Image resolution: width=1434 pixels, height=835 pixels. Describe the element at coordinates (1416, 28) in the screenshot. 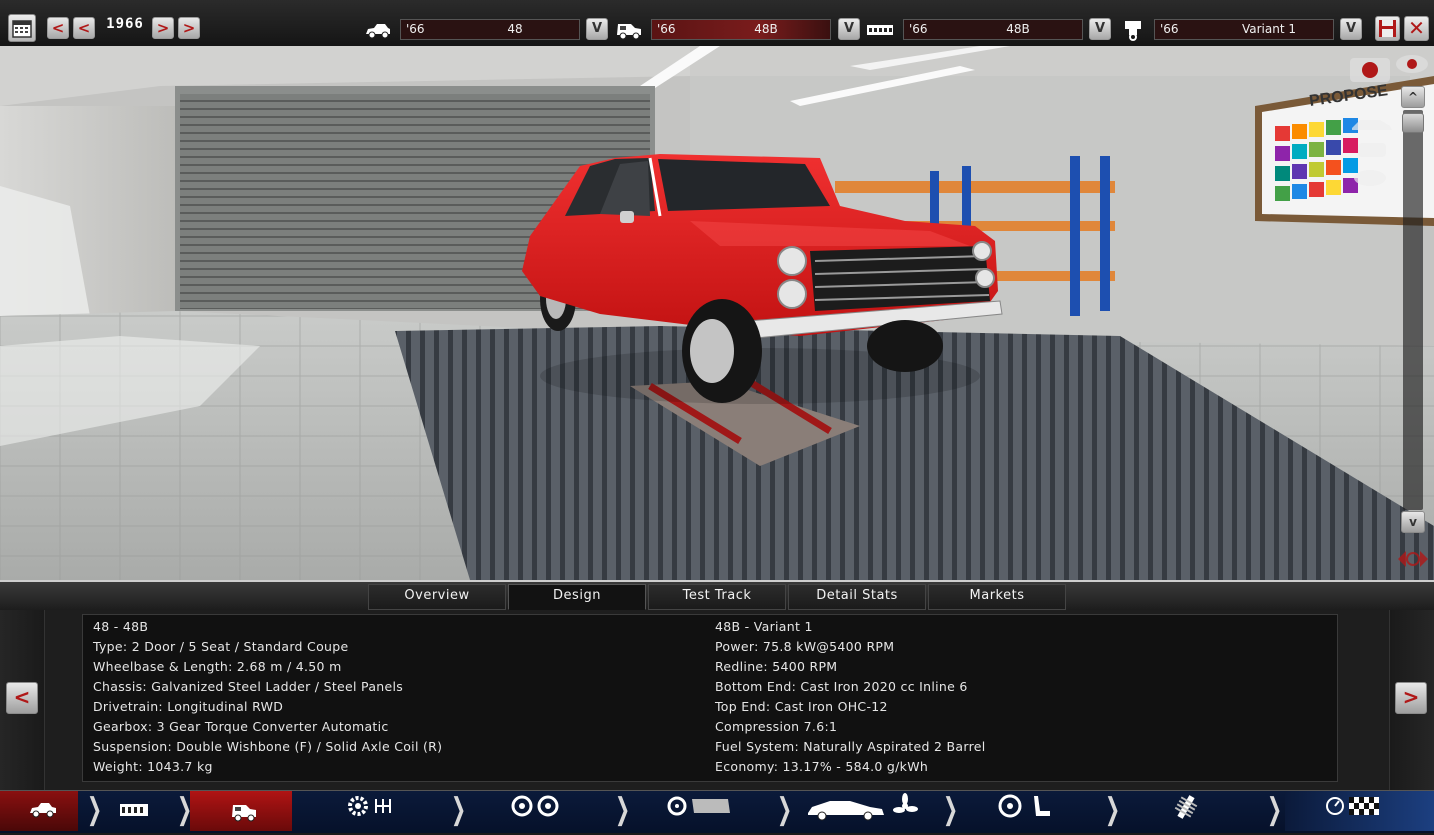

I see `close-button: ✕` at that location.